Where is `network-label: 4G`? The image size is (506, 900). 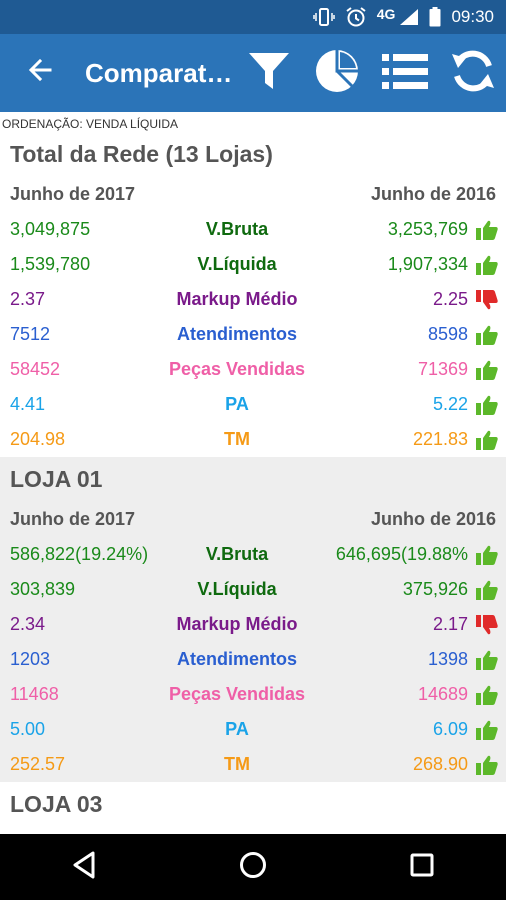 network-label: 4G is located at coordinates (386, 14).